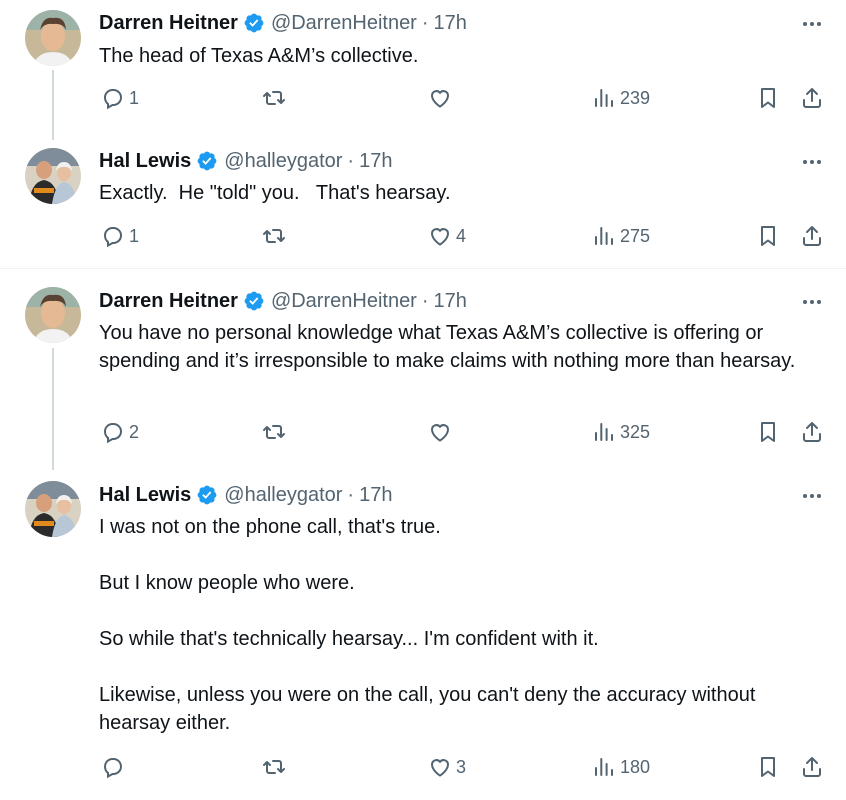 This screenshot has width=846, height=800. What do you see at coordinates (423, 435) in the screenshot?
I see `action-bar: 2 325` at bounding box center [423, 435].